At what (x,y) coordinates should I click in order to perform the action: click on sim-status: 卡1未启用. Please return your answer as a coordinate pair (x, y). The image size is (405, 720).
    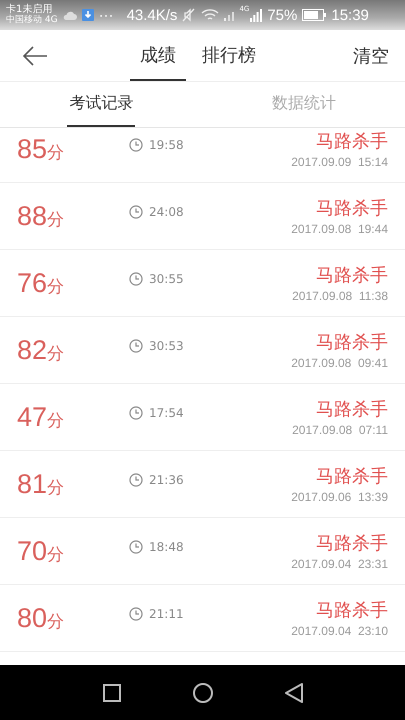
    Looking at the image, I should click on (30, 9).